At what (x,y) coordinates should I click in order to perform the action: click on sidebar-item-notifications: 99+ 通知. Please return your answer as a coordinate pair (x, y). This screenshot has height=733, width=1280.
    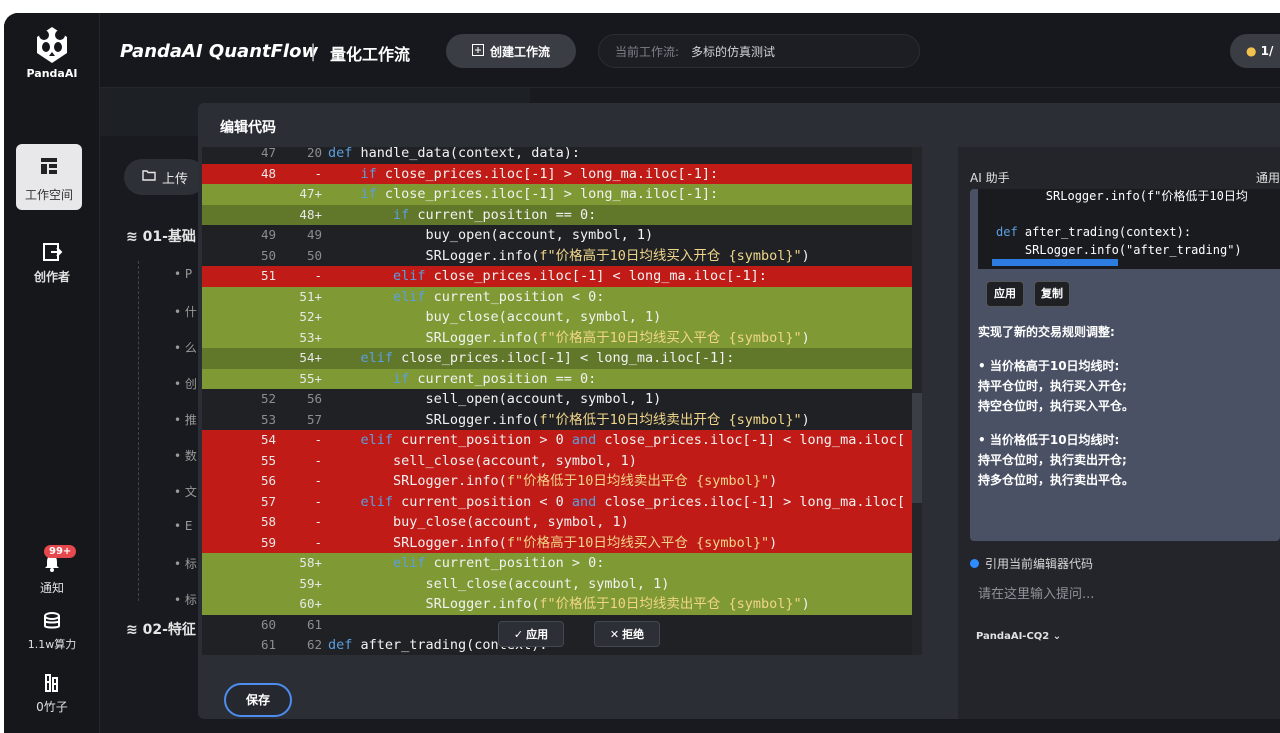
    Looking at the image, I should click on (52, 570).